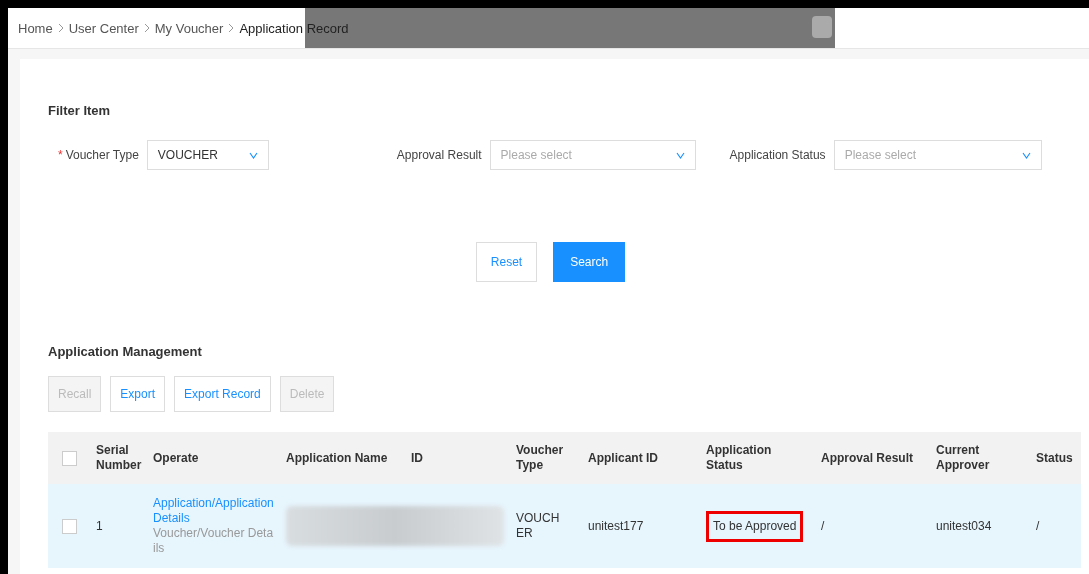  What do you see at coordinates (214, 511) in the screenshot?
I see `details-link: Application/Application Details` at bounding box center [214, 511].